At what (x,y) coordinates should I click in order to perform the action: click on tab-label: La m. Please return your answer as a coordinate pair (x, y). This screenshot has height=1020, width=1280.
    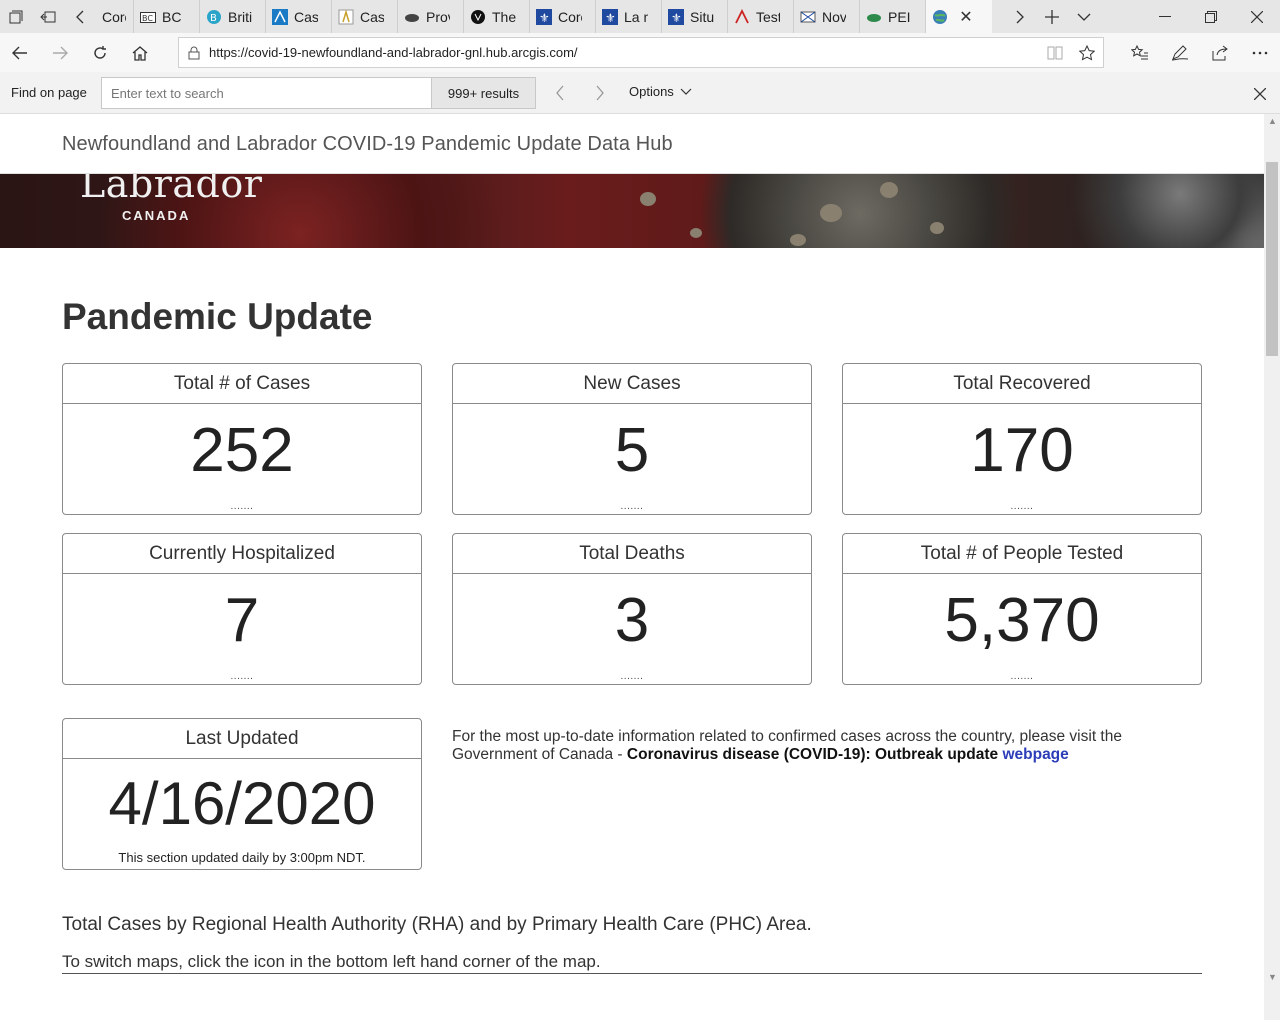
    Looking at the image, I should click on (636, 16).